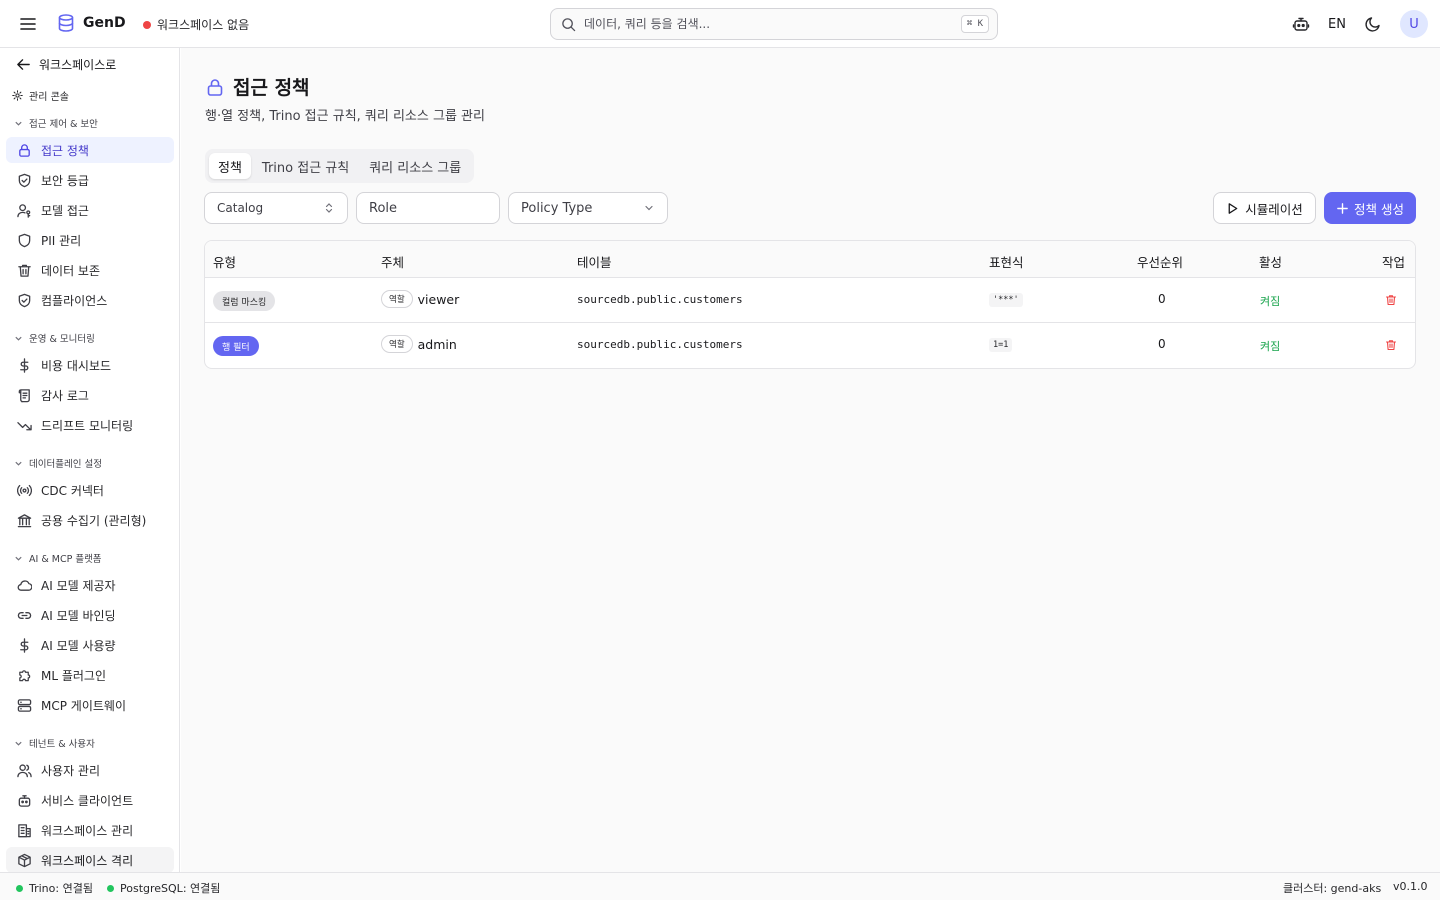 The height and width of the screenshot is (900, 1440). I want to click on role-input, so click(429, 208).